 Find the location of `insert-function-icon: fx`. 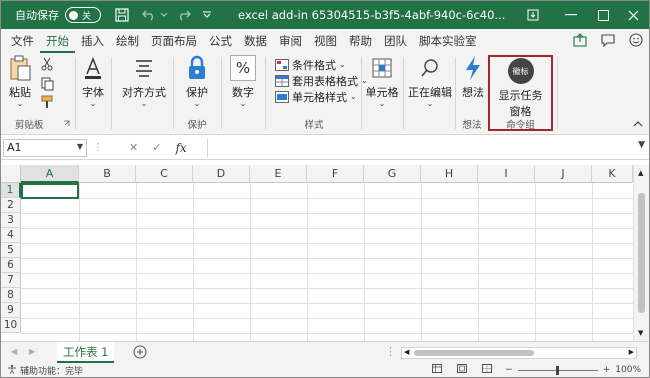

insert-function-icon: fx is located at coordinates (180, 148).